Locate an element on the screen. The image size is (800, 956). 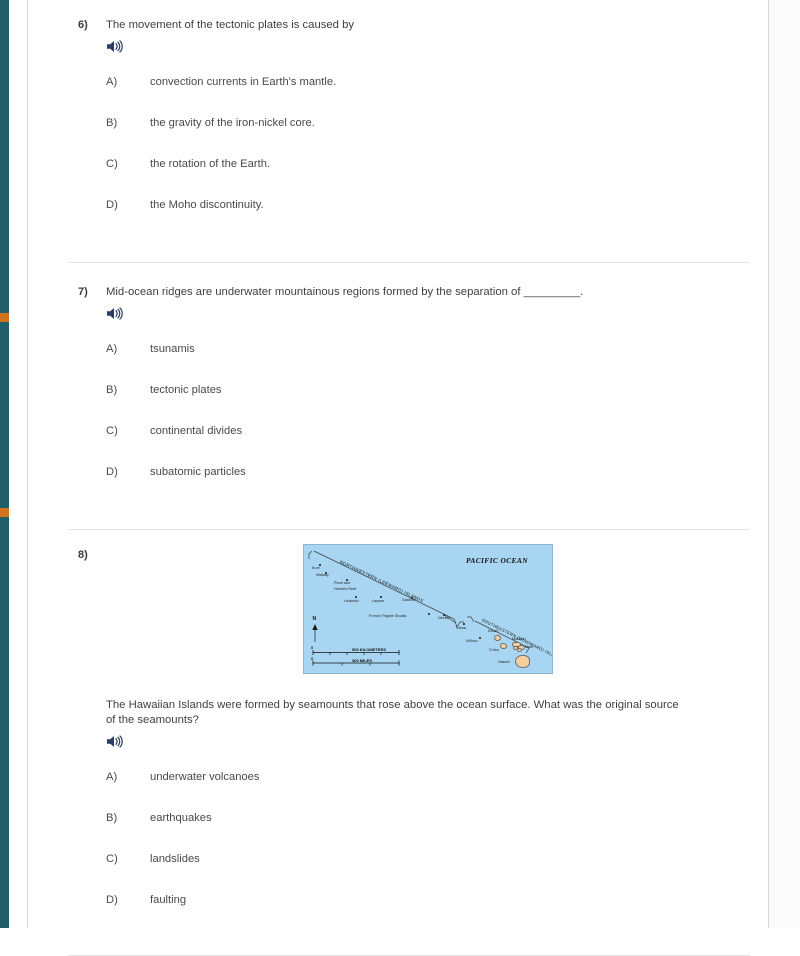
map-island-label: Necker is located at coordinates (444, 618).